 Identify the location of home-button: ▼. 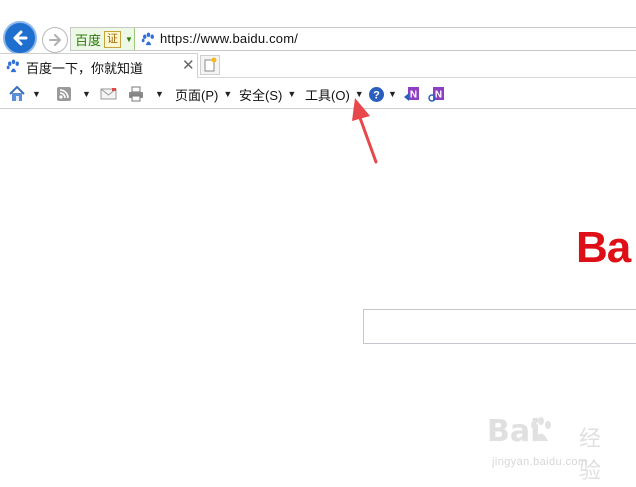
(24, 94).